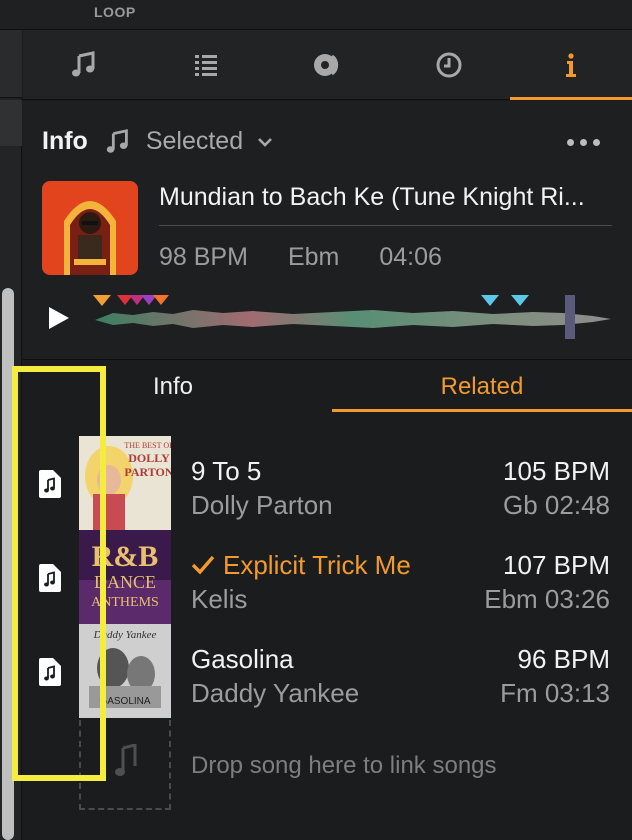 Image resolution: width=632 pixels, height=840 pixels. What do you see at coordinates (149, 458) in the screenshot?
I see `svg-text: DOLLY` at bounding box center [149, 458].